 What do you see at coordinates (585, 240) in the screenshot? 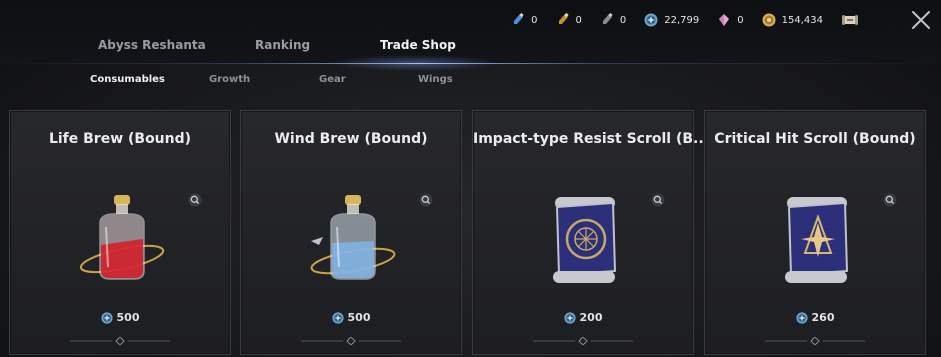
I see `resist-scroll-icon` at bounding box center [585, 240].